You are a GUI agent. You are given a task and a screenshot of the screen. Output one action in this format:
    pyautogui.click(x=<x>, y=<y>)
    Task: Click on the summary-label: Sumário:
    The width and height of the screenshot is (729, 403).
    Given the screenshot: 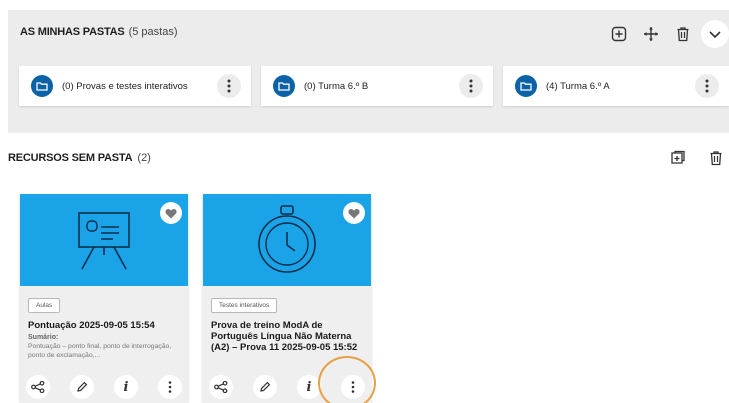 What is the action you would take?
    pyautogui.click(x=43, y=337)
    